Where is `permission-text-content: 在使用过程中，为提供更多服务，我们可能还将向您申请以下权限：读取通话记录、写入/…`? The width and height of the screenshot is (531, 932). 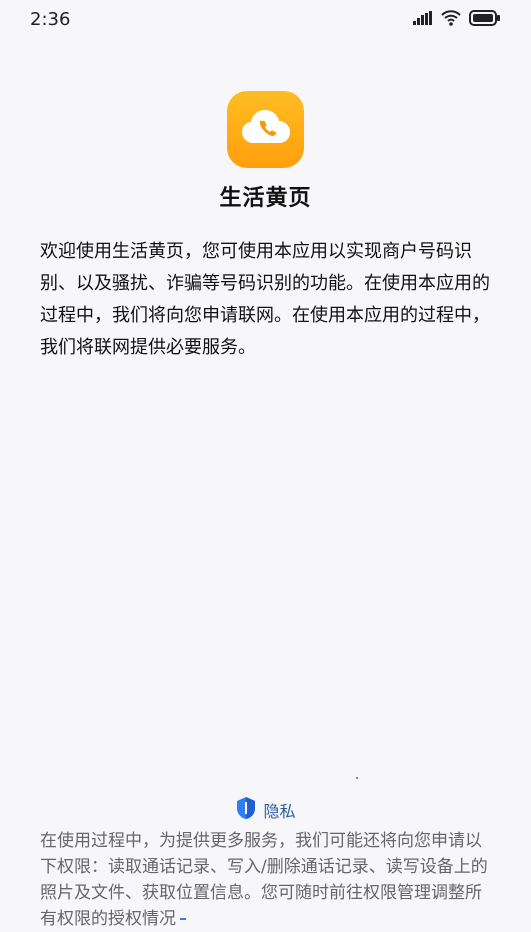
permission-text-content: 在使用过程中，为提供更多服务，我们可能还将向您申请以下权限：读取通话记录、写入/… is located at coordinates (264, 880).